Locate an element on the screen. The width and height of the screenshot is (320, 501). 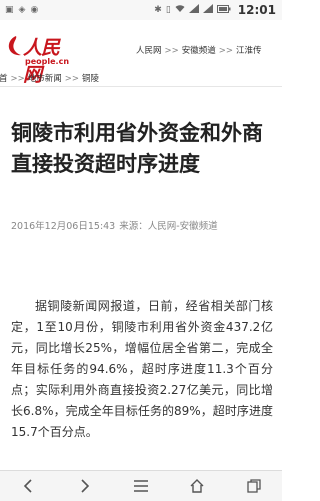
bluetooth-icon: ✱ is located at coordinates (158, 10).